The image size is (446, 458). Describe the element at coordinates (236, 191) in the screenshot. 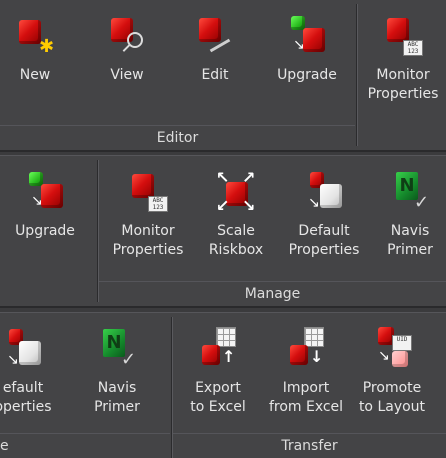

I see `scale-riskbox-icon: ↖ ↗ ↙ ↘` at that location.